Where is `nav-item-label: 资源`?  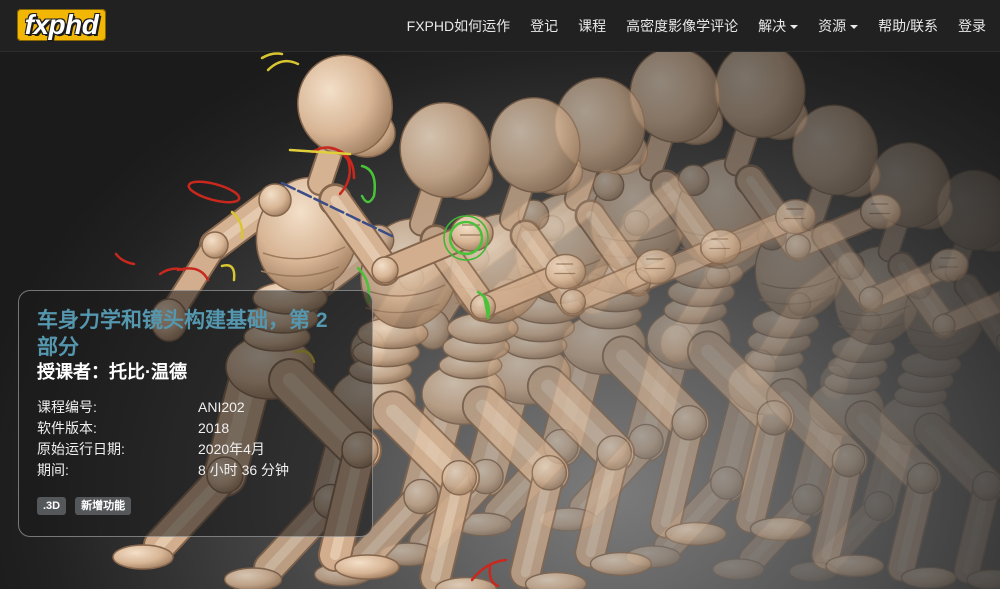 nav-item-label: 资源 is located at coordinates (832, 26).